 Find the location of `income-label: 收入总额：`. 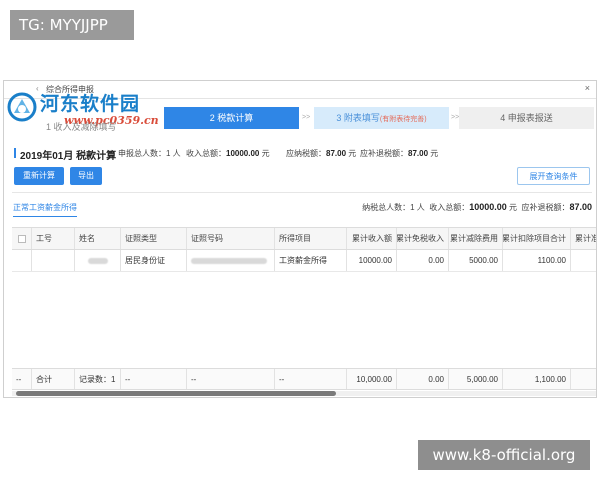

income-label: 收入总额： is located at coordinates (206, 153).